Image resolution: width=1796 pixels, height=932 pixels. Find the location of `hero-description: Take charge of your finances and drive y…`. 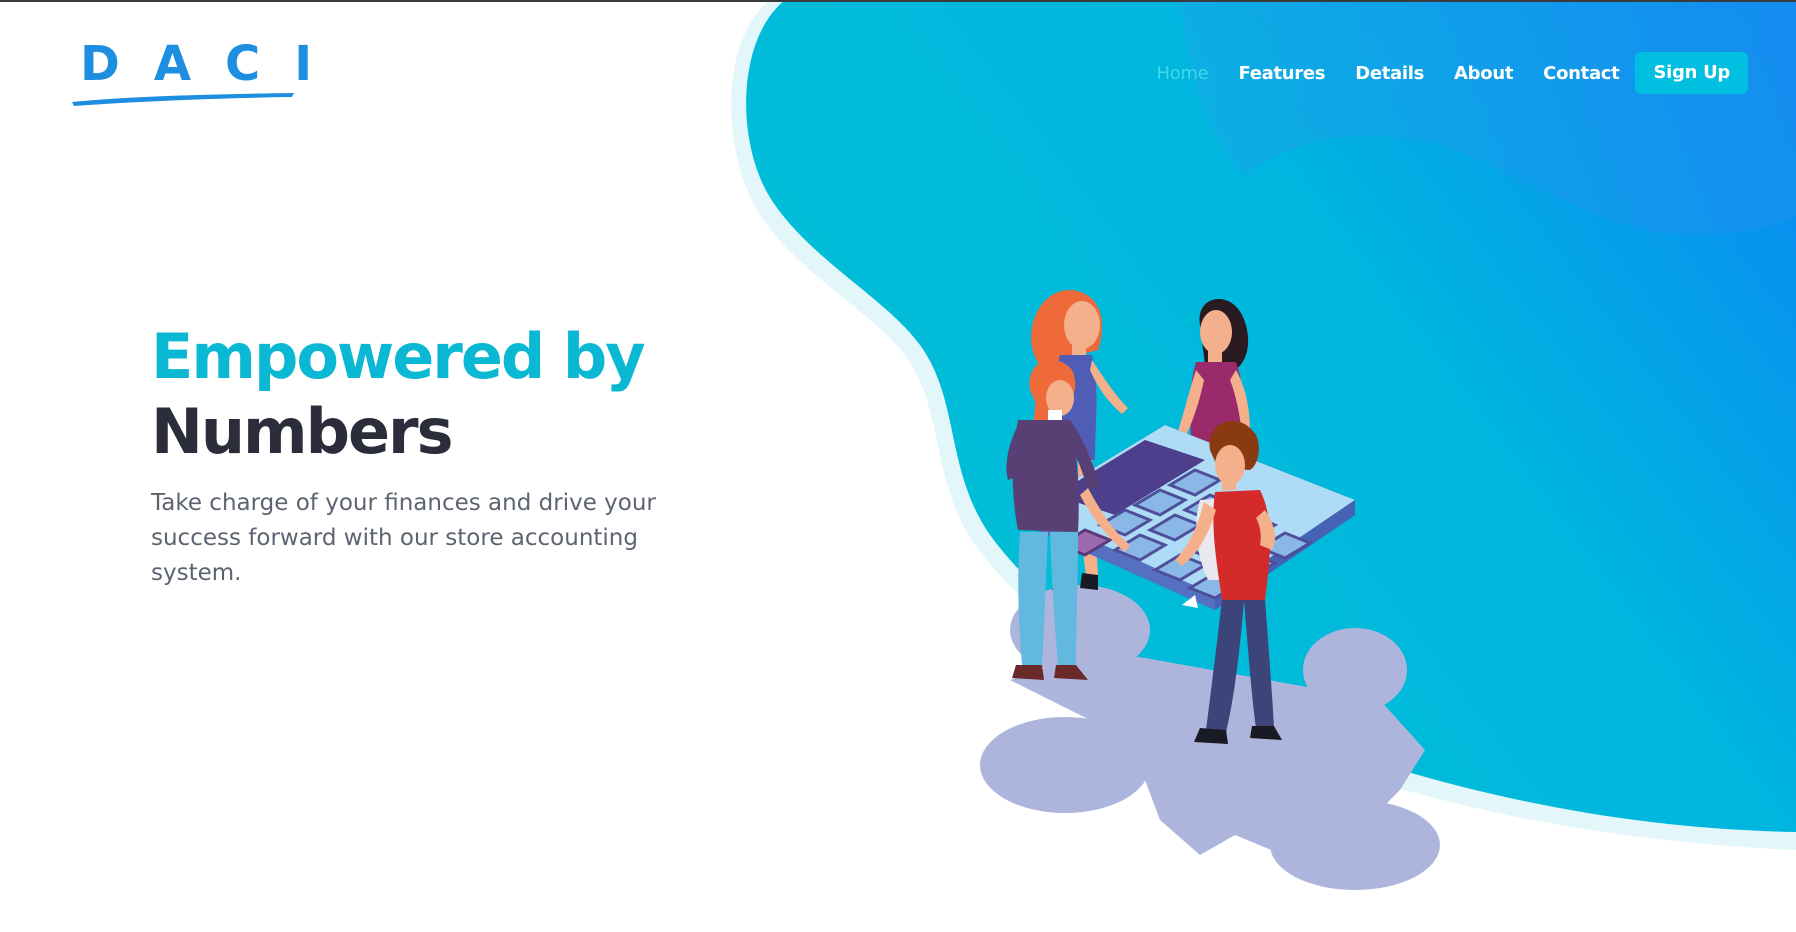

hero-description: Take charge of your finances and drive y… is located at coordinates (403, 538).